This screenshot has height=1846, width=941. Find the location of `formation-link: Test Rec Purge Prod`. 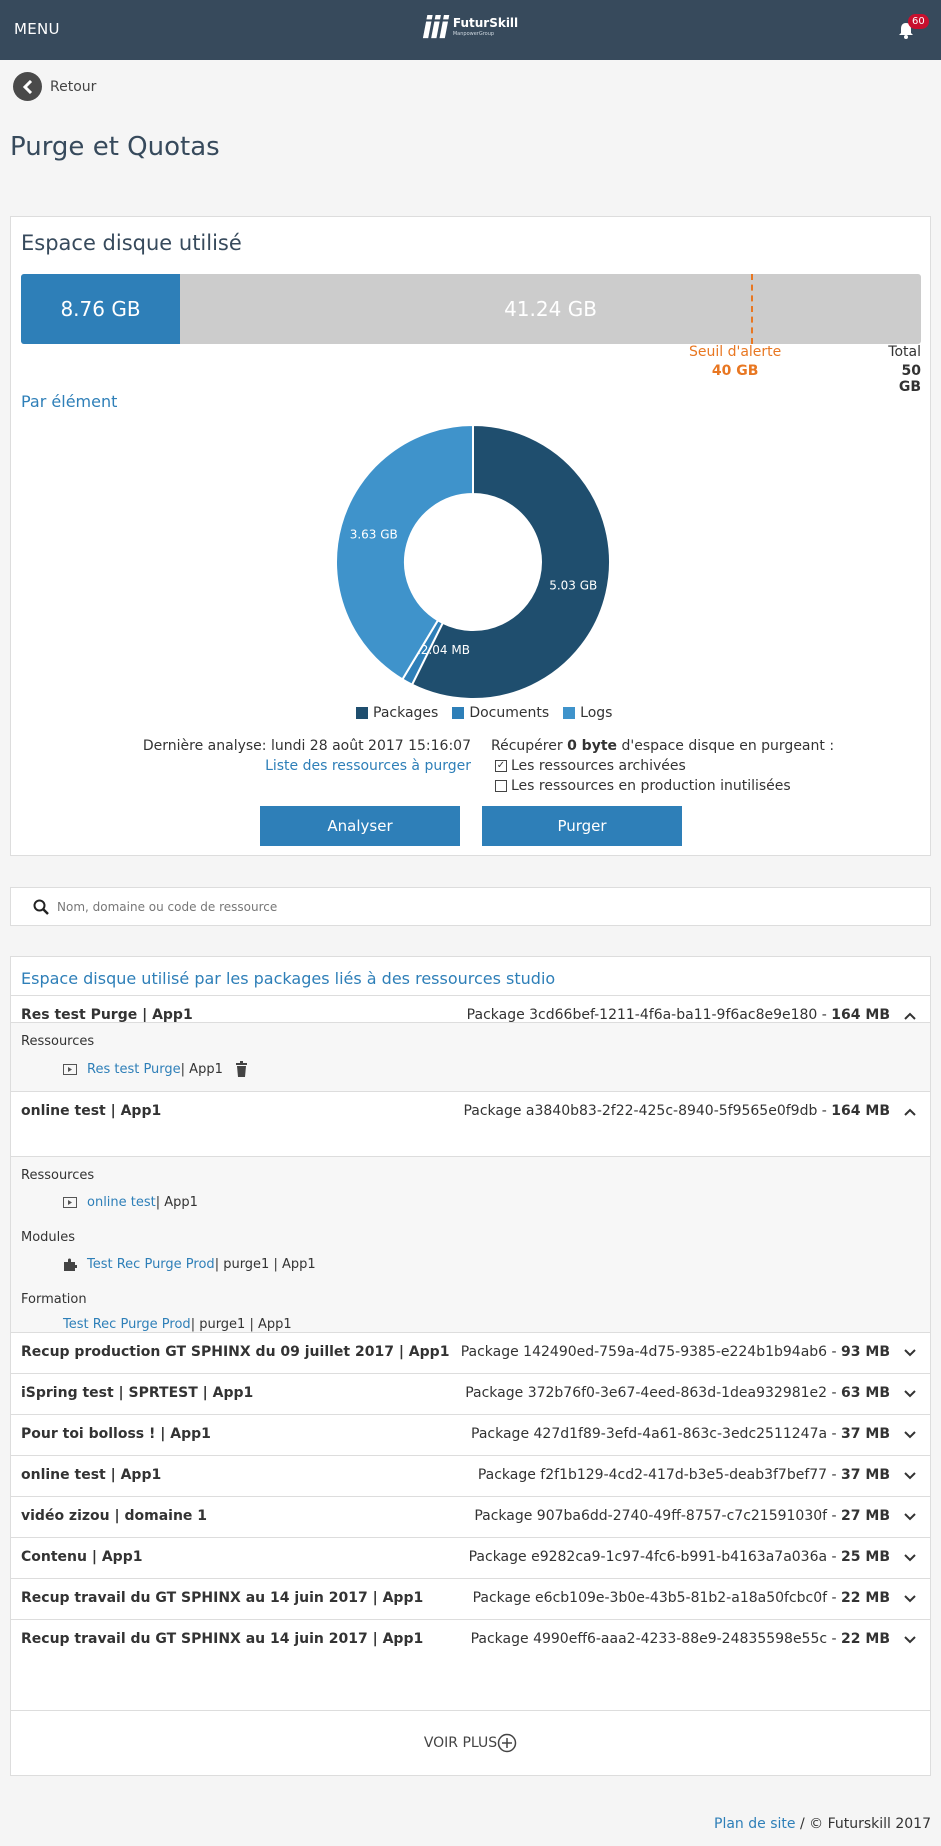

formation-link: Test Rec Purge Prod is located at coordinates (127, 1324).